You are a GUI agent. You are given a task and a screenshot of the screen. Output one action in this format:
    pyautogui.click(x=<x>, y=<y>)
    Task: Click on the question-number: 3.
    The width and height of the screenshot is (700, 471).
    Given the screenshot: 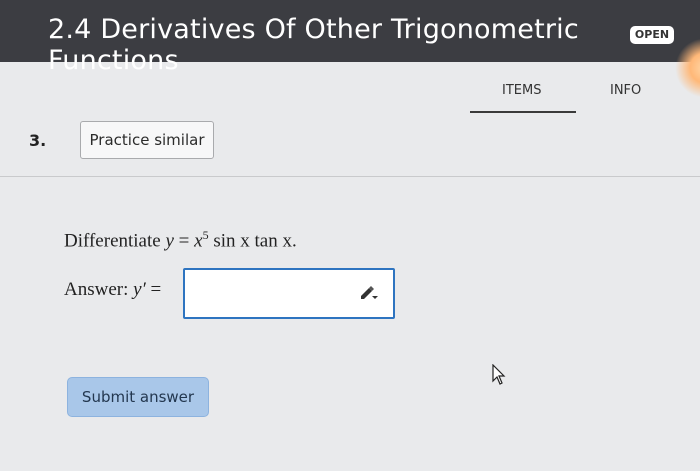 What is the action you would take?
    pyautogui.click(x=38, y=140)
    